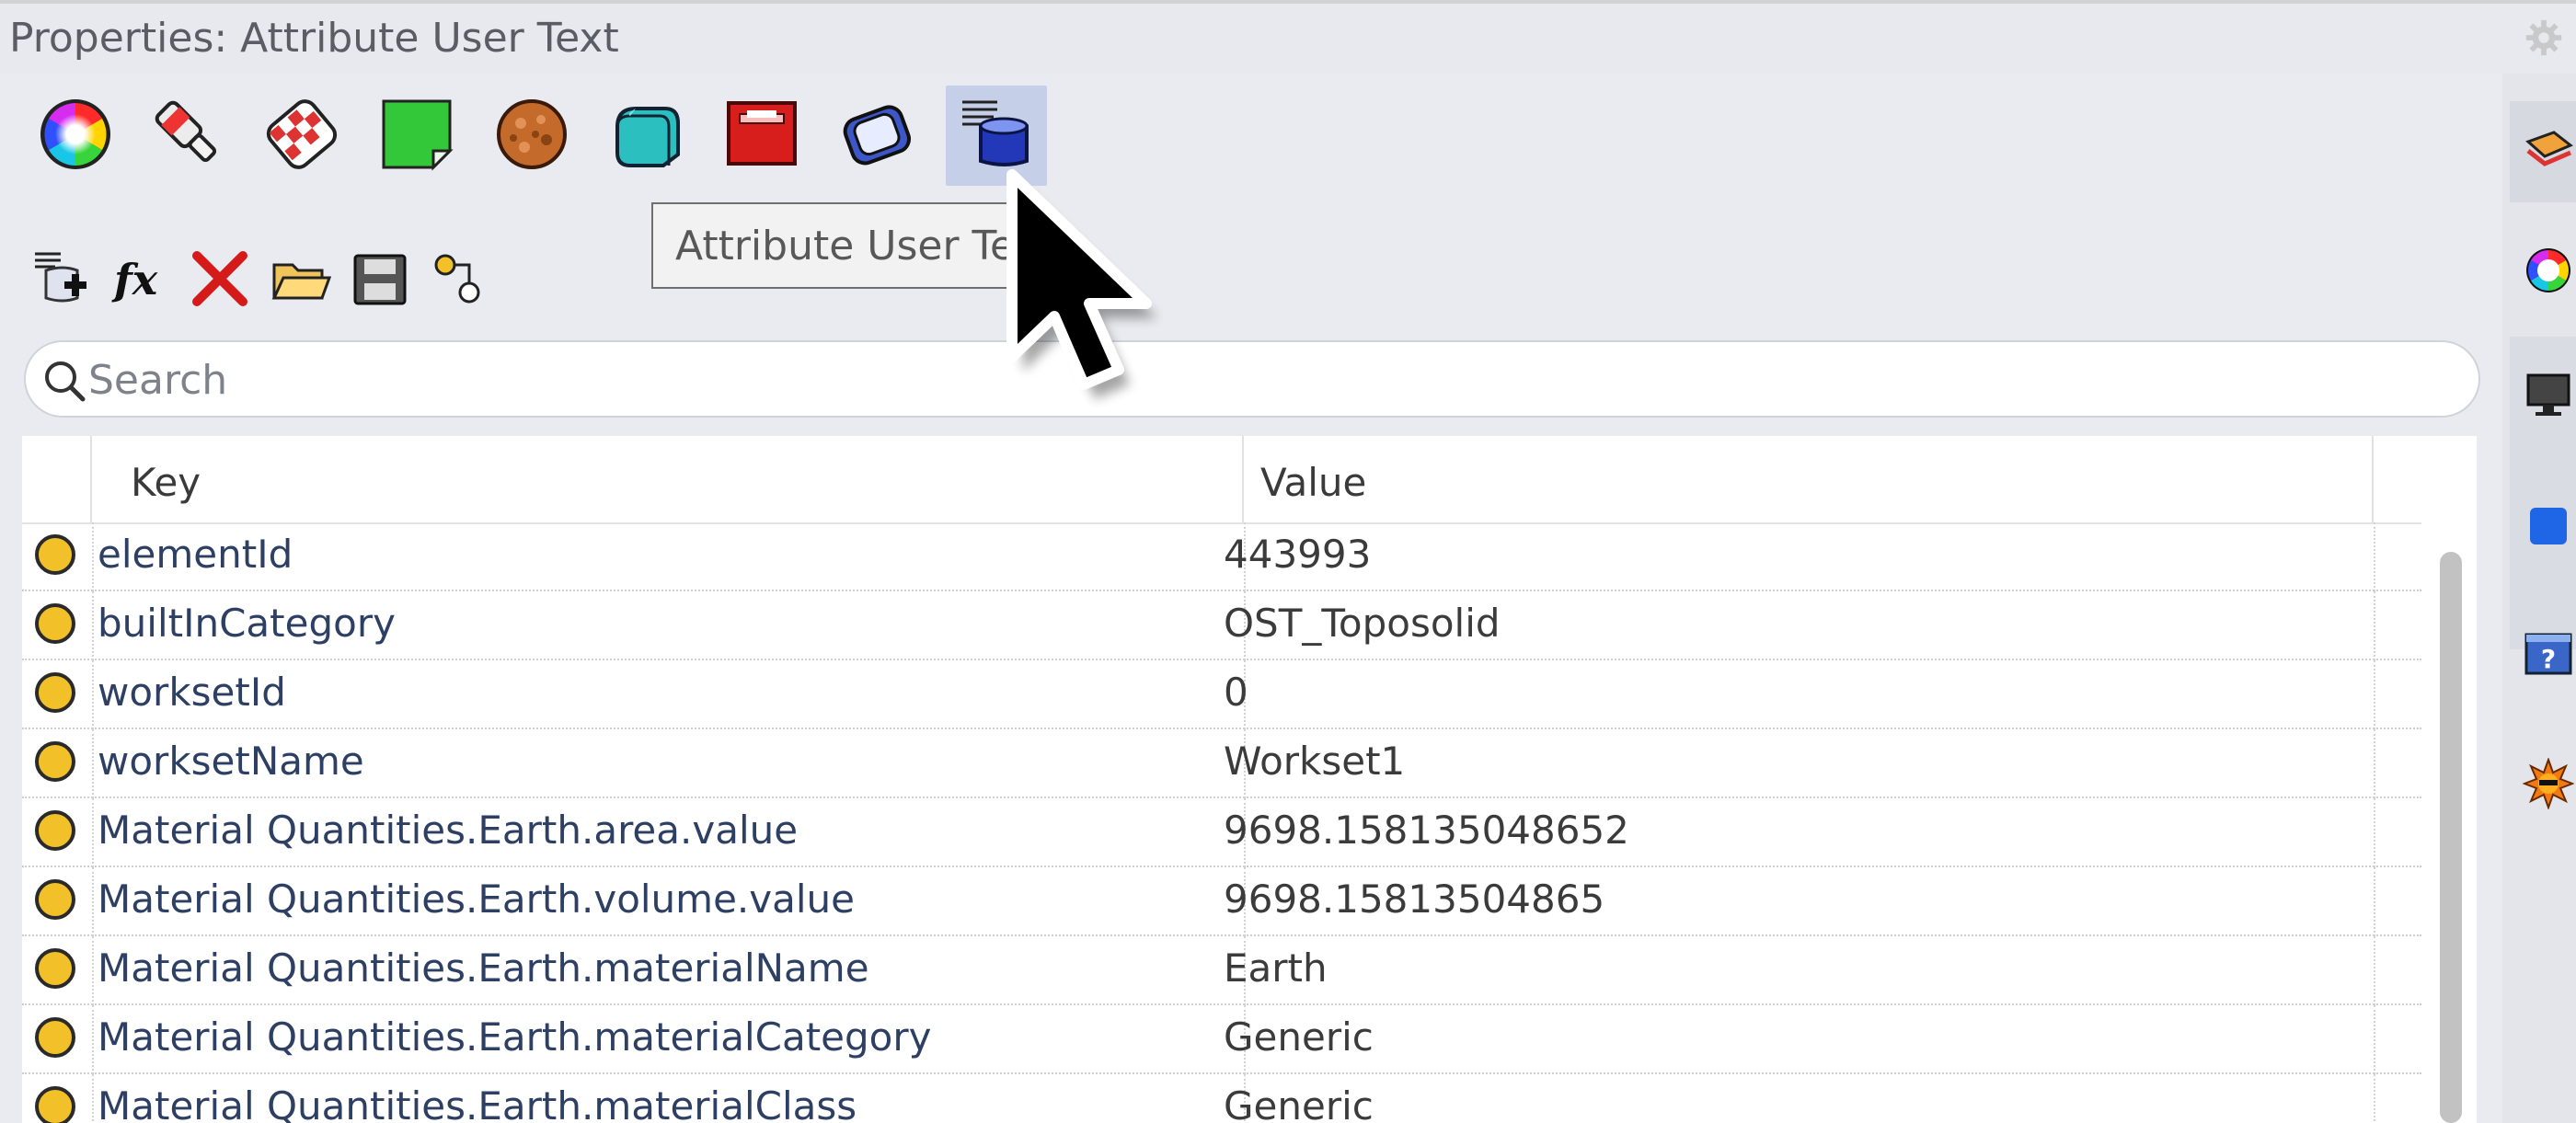 This screenshot has height=1123, width=2576. I want to click on help-icon: ?, so click(2548, 654).